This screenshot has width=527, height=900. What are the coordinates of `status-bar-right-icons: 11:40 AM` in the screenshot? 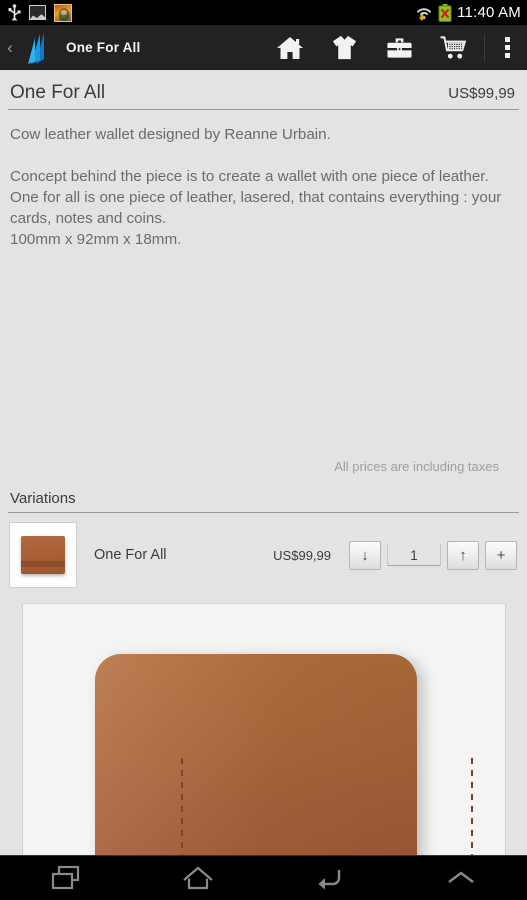 It's located at (468, 12).